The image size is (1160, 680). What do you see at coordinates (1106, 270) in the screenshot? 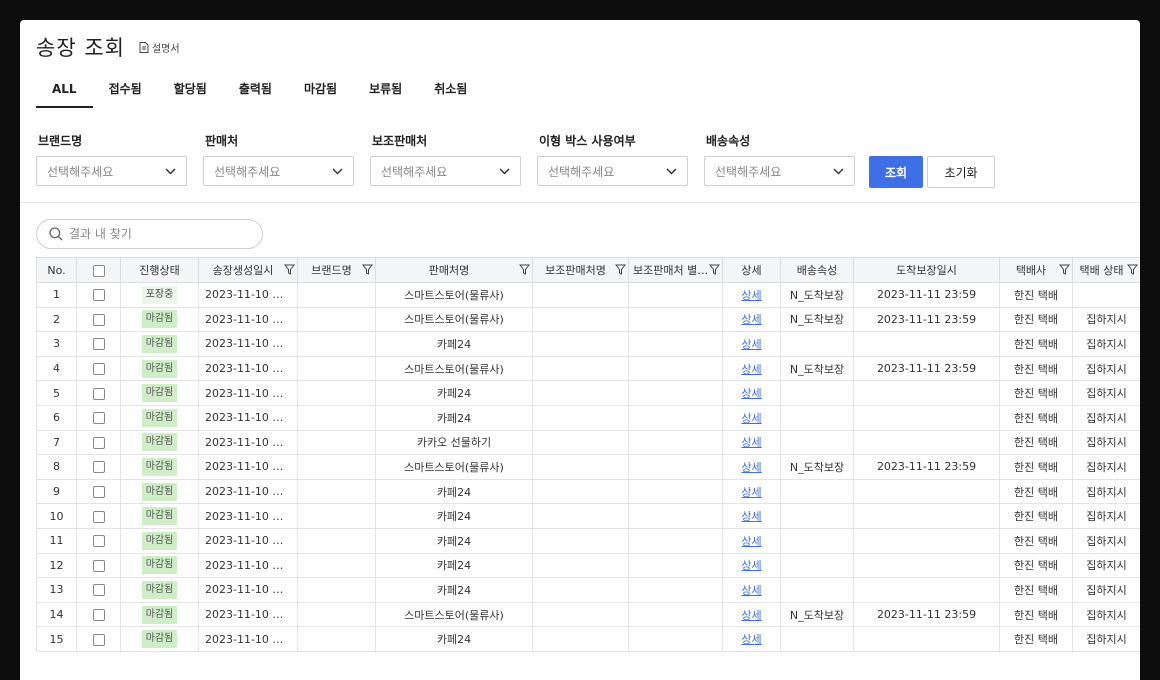
I see `col-courier-status: 택배 상태` at bounding box center [1106, 270].